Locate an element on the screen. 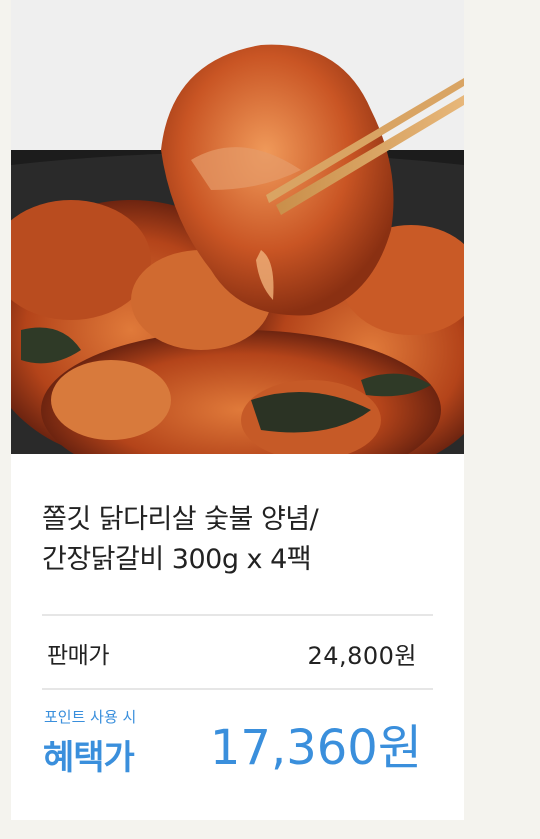 The width and height of the screenshot is (540, 839). product-title: 쫄깃 닭다리살 숯불 양념/ 간장닭갈비 300g x 4팩 is located at coordinates (242, 540).